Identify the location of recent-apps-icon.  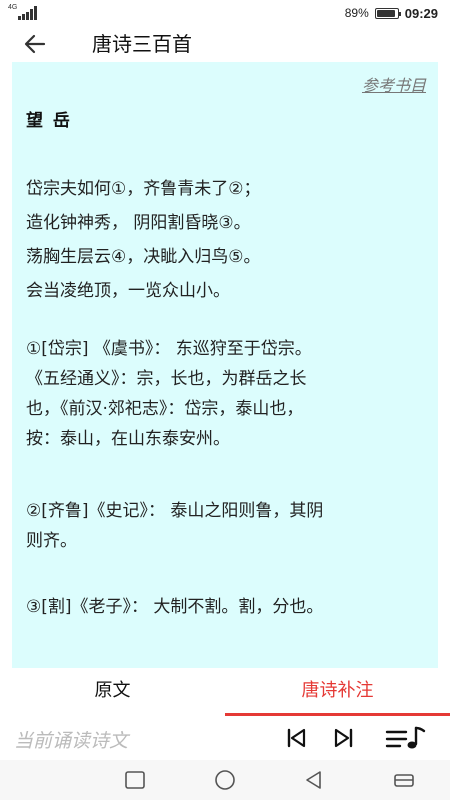
(135, 780).